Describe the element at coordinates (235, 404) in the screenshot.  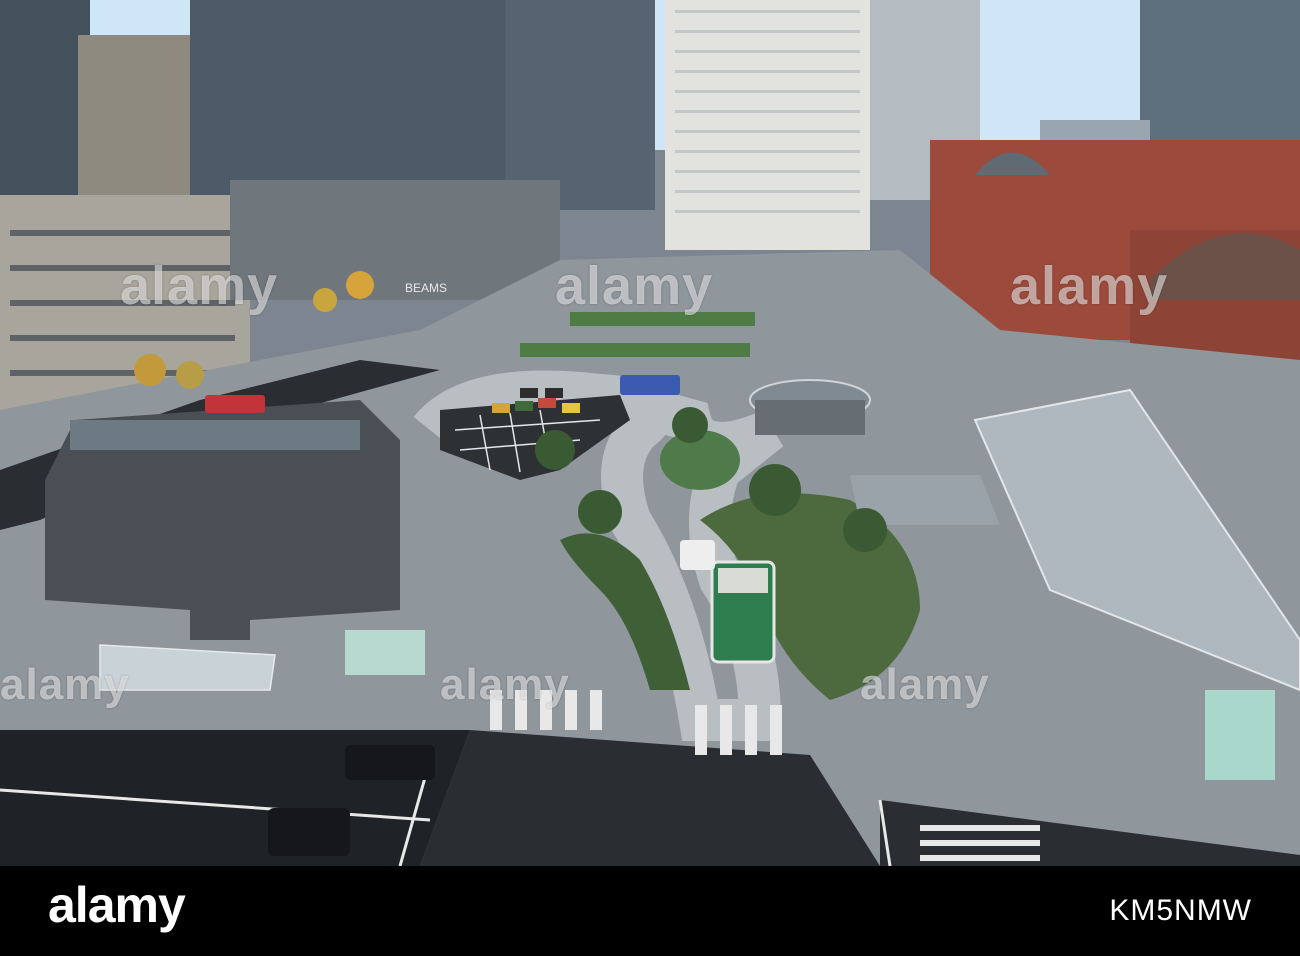
I see `bus-red` at that location.